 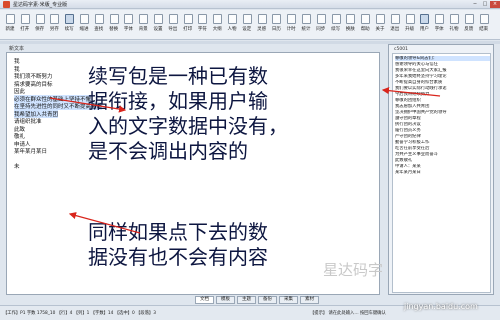 I want to click on tab: 文档, so click(x=204, y=300).